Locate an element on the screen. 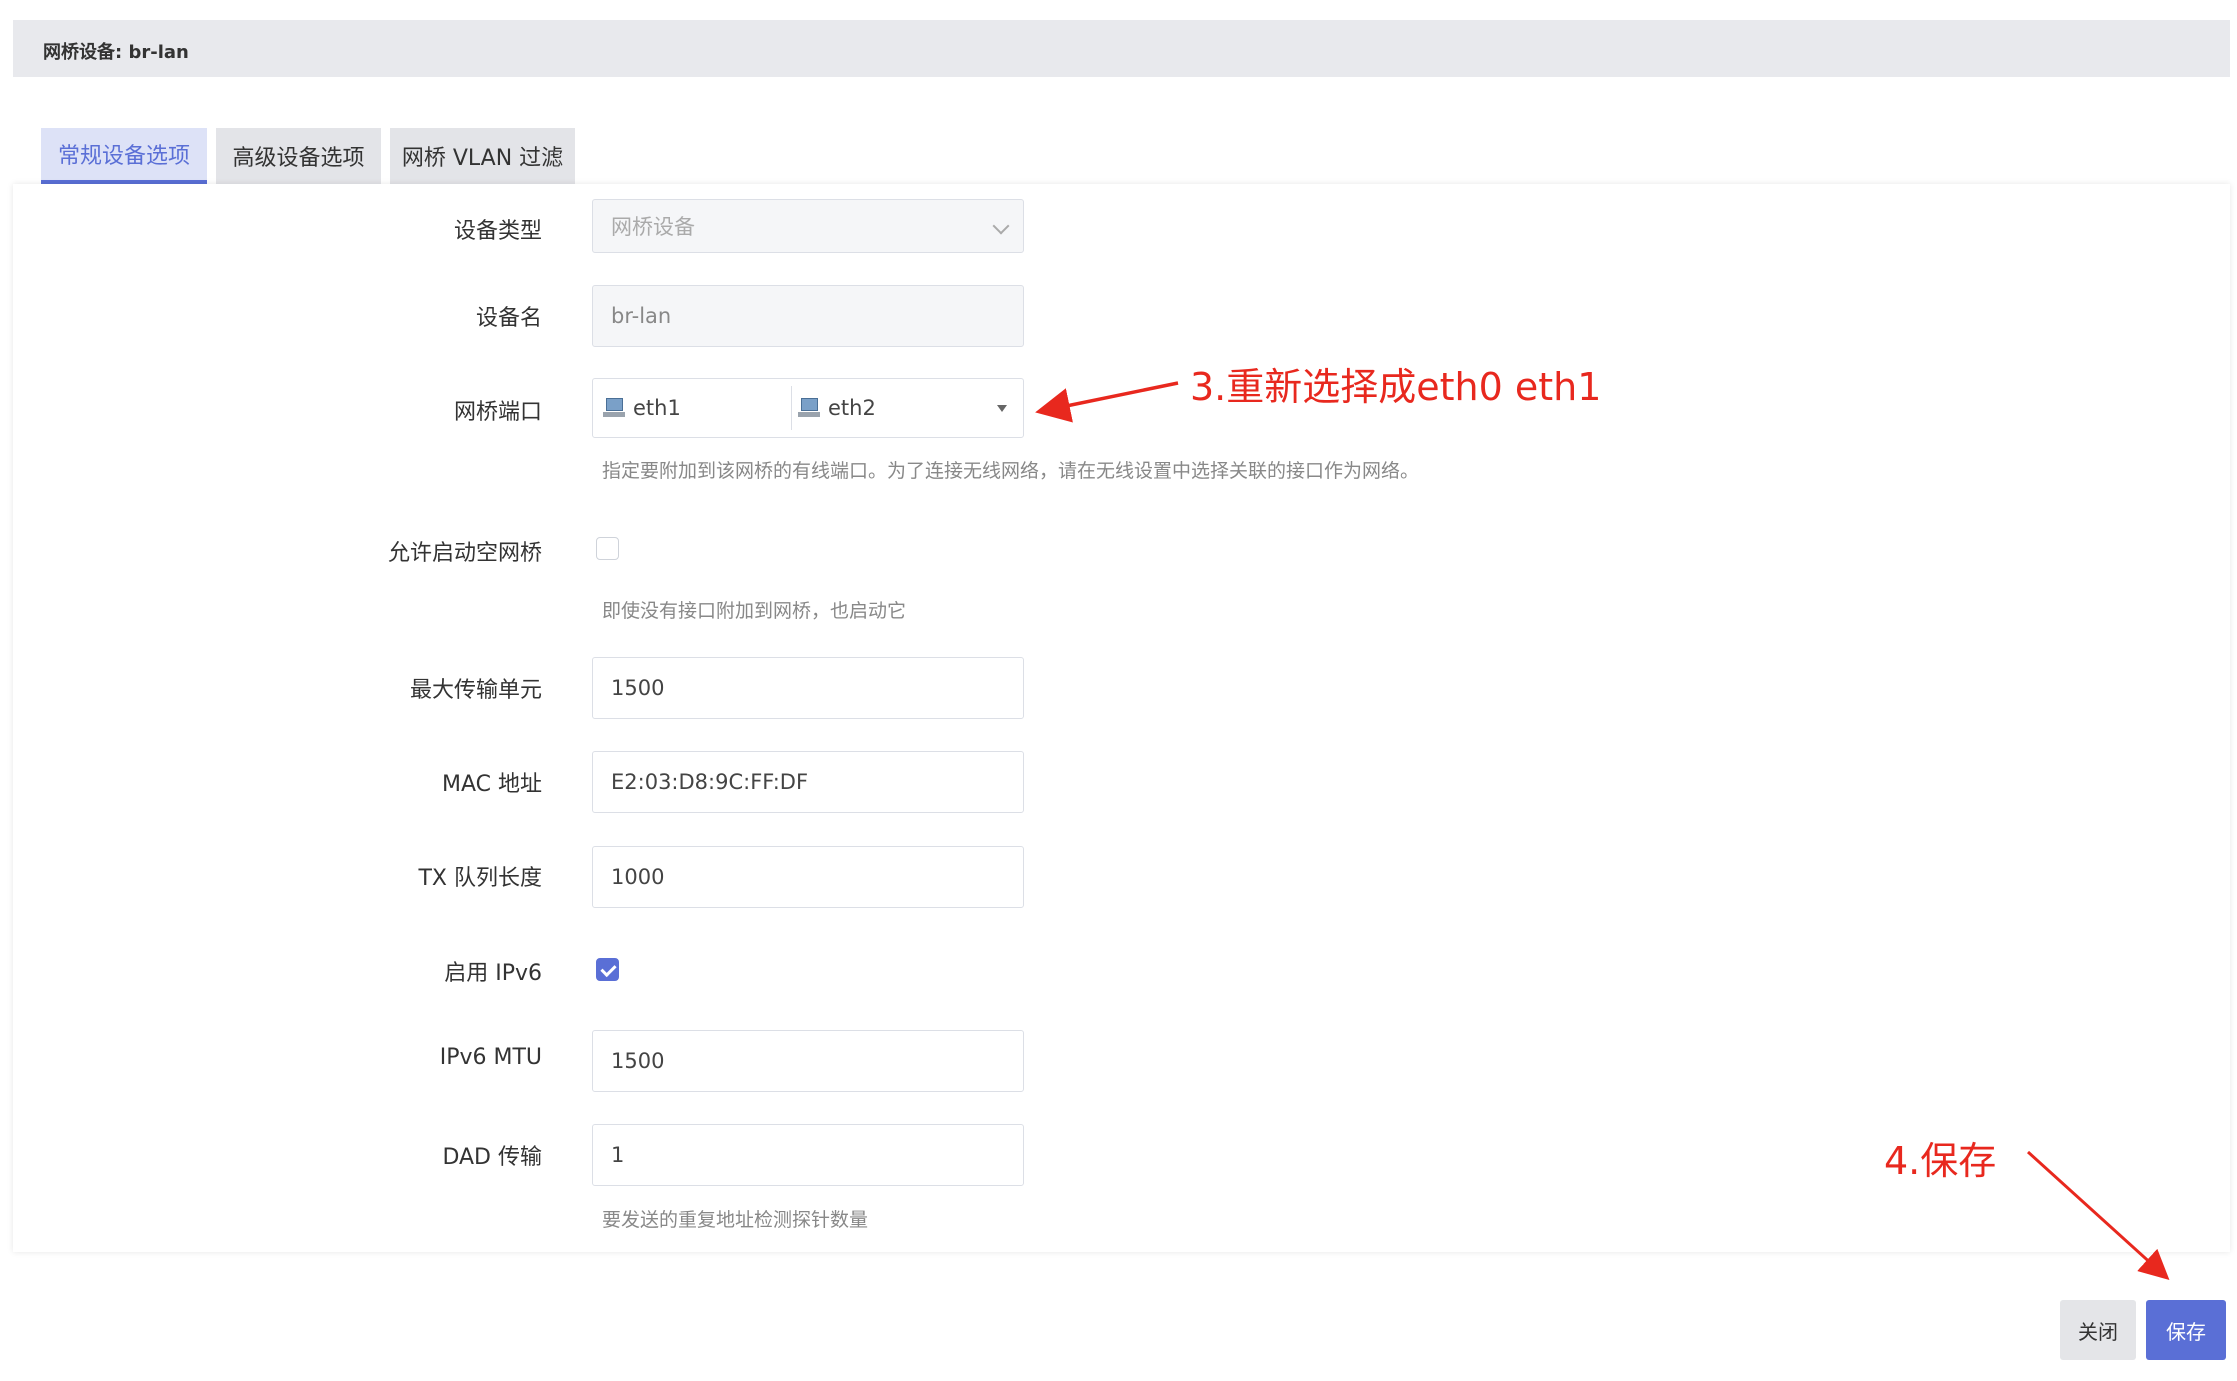 The image size is (2237, 1381). arrow-to-save is located at coordinates (2098, 1215).